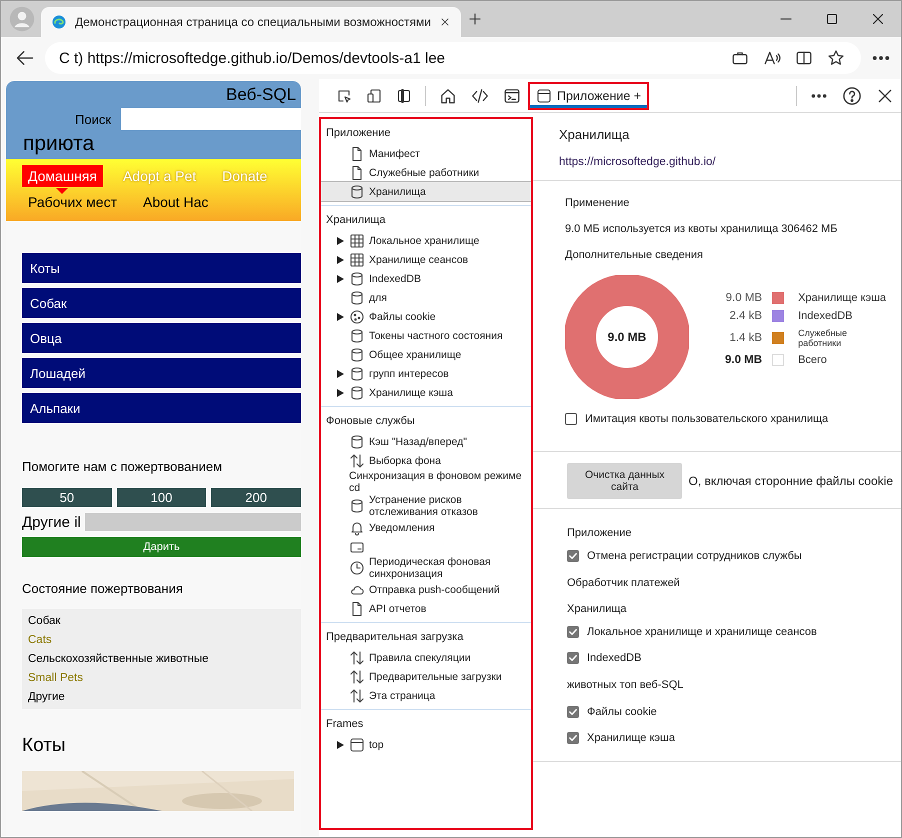  What do you see at coordinates (426, 392) in the screenshot?
I see `tree-item: Хранилище кэша` at bounding box center [426, 392].